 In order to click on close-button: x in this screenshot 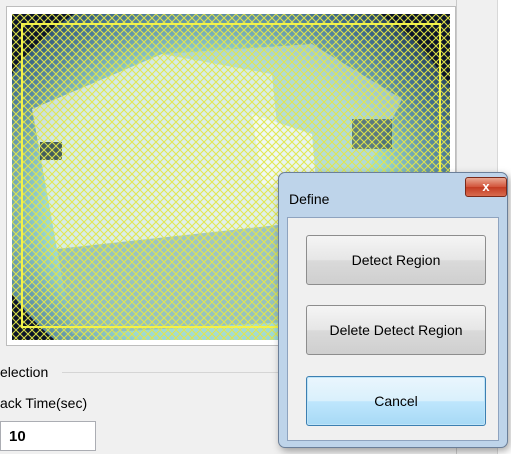, I will do `click(486, 187)`.